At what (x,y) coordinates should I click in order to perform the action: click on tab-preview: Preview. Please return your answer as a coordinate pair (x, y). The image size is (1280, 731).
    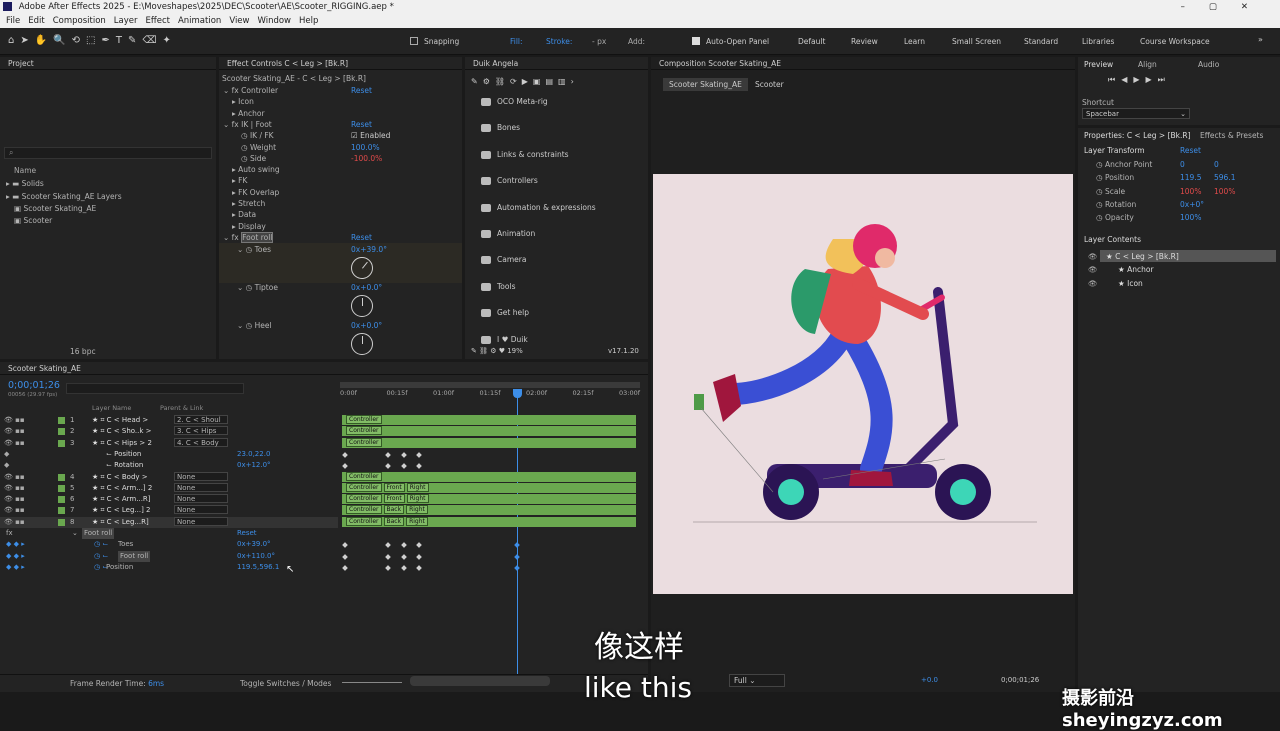
    Looking at the image, I should click on (1098, 64).